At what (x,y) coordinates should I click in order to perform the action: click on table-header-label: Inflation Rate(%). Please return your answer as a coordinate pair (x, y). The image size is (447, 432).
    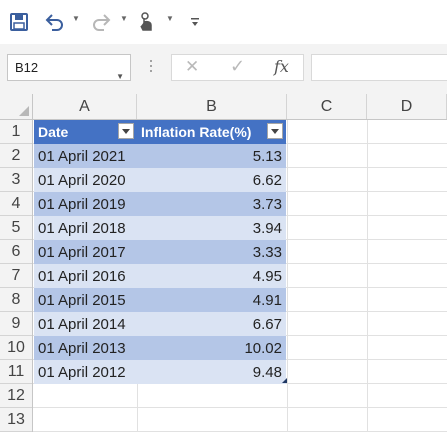
    Looking at the image, I should click on (196, 132).